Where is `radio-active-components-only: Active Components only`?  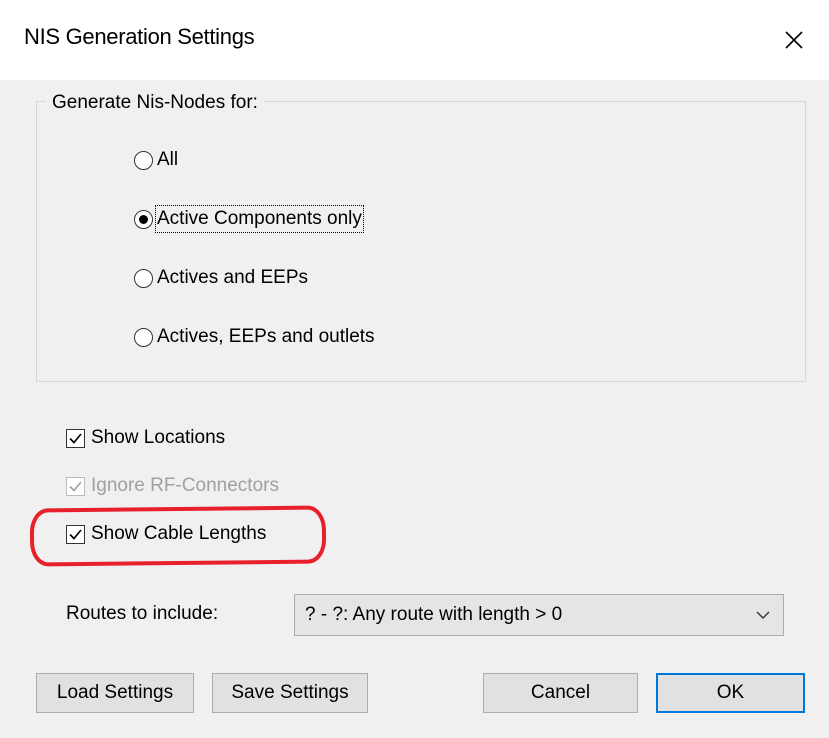 radio-active-components-only: Active Components only is located at coordinates (249, 219).